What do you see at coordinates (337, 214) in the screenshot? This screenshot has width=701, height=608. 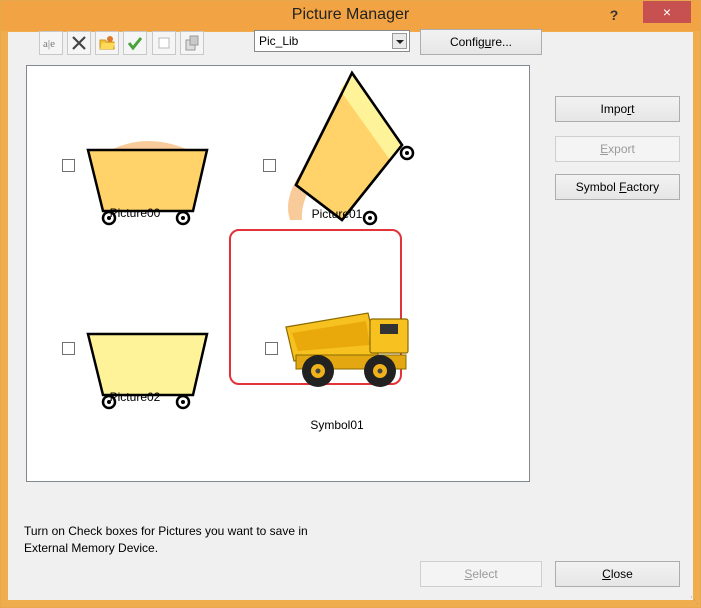 I see `picture01-name: Picture01` at bounding box center [337, 214].